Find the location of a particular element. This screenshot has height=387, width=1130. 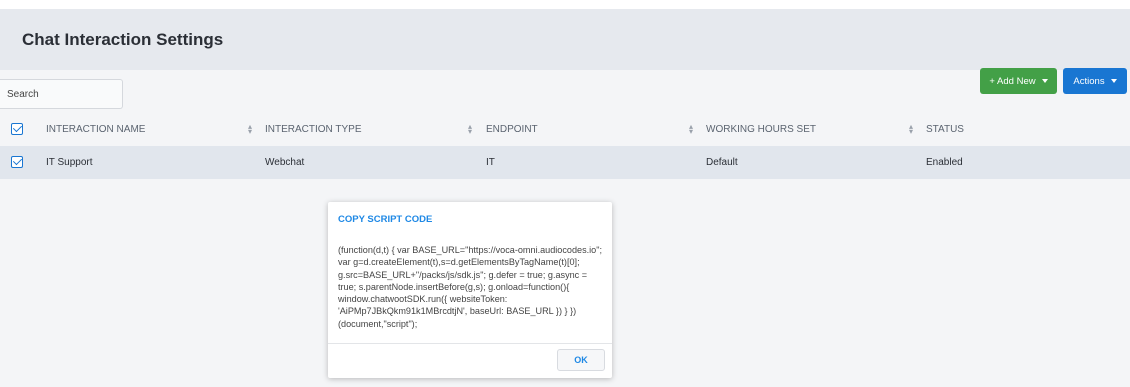

cell-interaction-type: Webchat is located at coordinates (285, 162).